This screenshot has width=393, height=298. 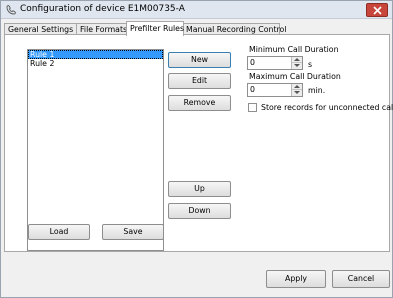 What do you see at coordinates (294, 49) in the screenshot?
I see `min-duration-label: Minimum Call Duration` at bounding box center [294, 49].